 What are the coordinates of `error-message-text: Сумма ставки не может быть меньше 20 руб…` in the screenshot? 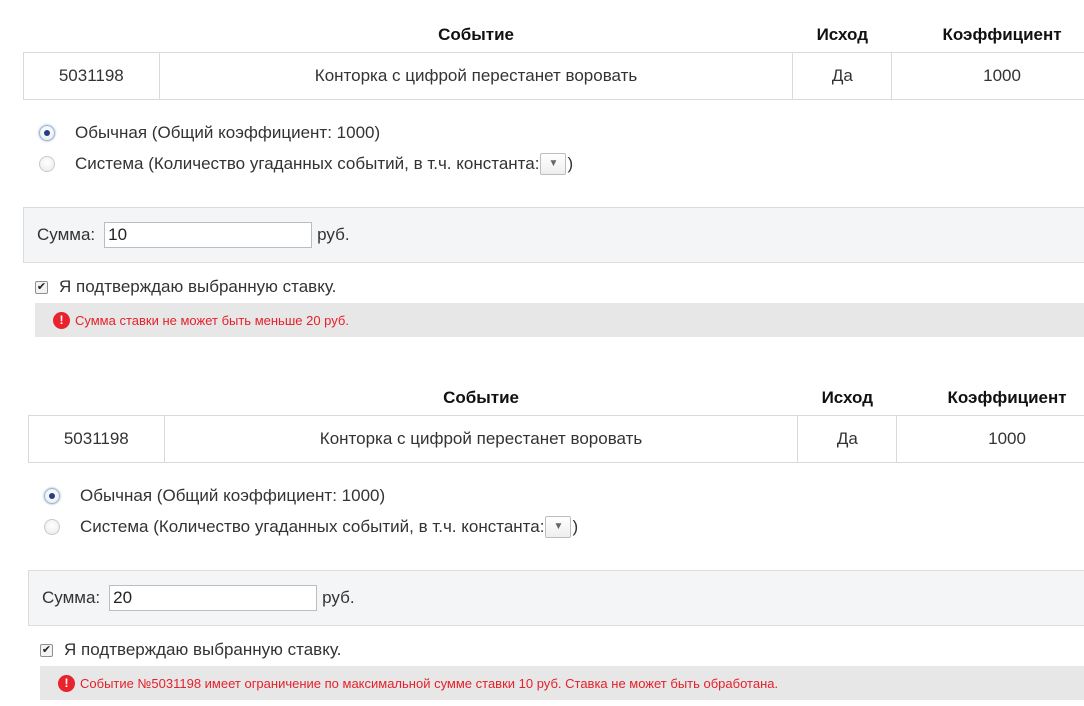 It's located at (212, 320).